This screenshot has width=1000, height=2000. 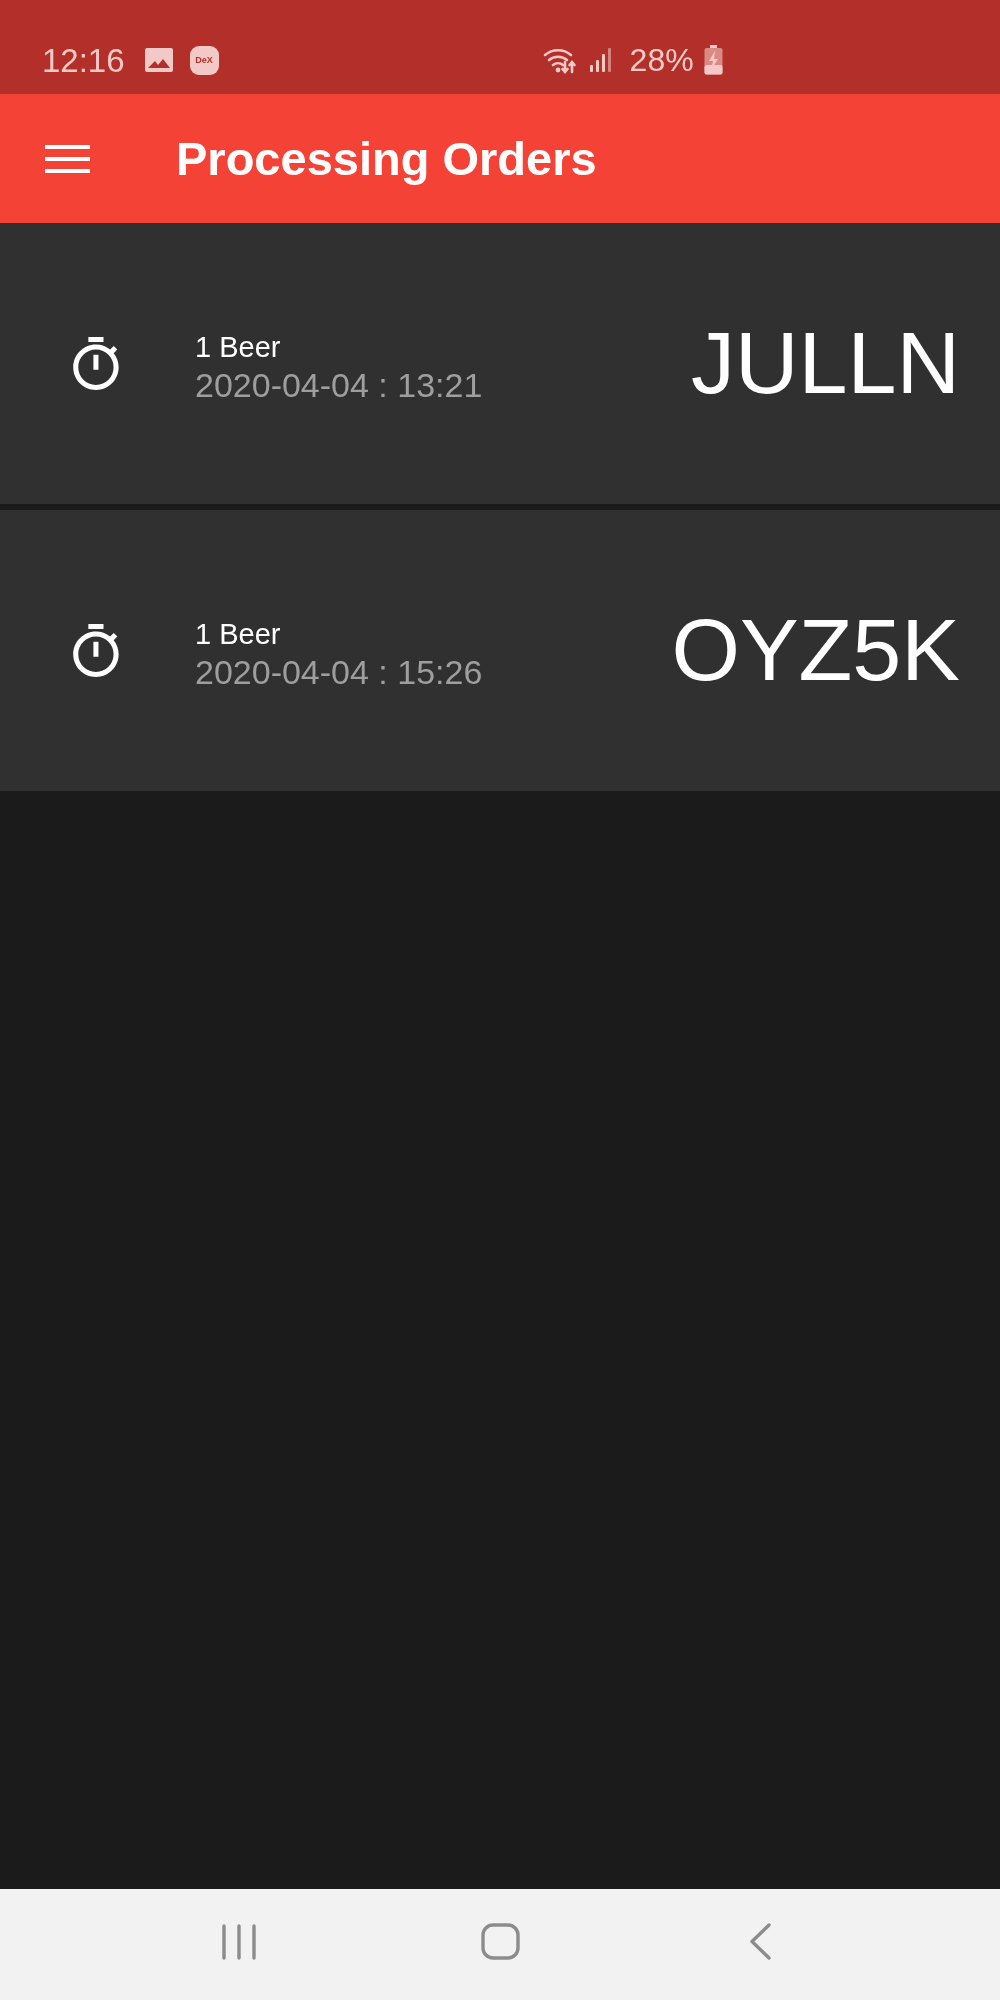 I want to click on status-time: 12:16, so click(x=83, y=60).